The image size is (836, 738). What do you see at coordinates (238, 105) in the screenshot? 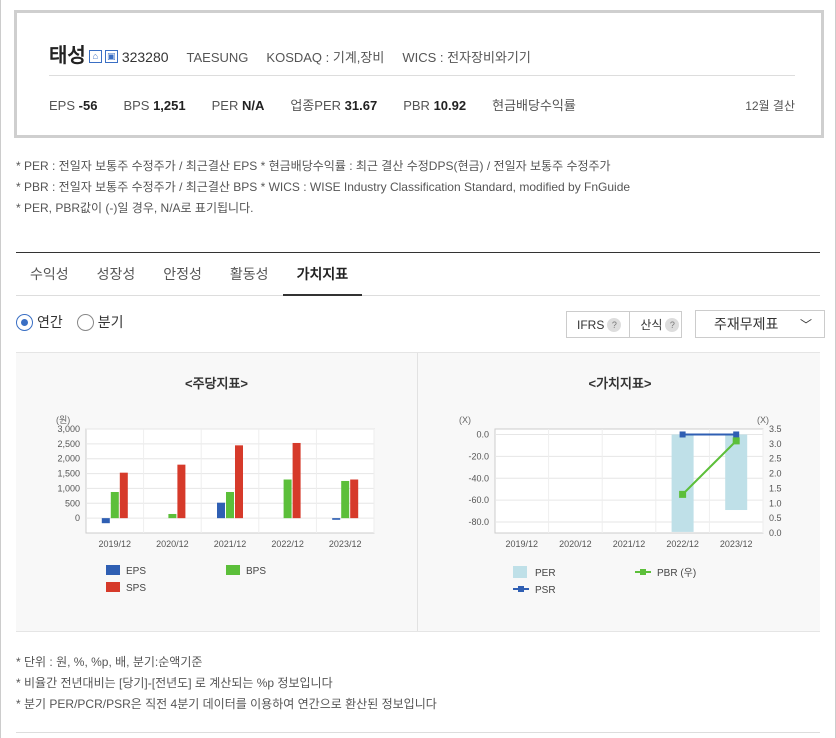
I see `metric-per: PER N/A` at bounding box center [238, 105].